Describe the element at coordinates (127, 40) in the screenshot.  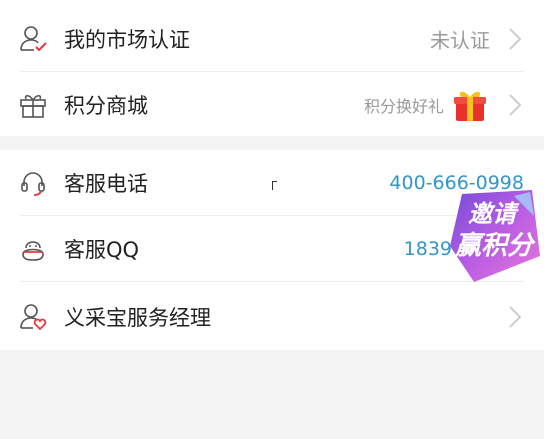
I see `market-certification-label: 我的市场认证` at that location.